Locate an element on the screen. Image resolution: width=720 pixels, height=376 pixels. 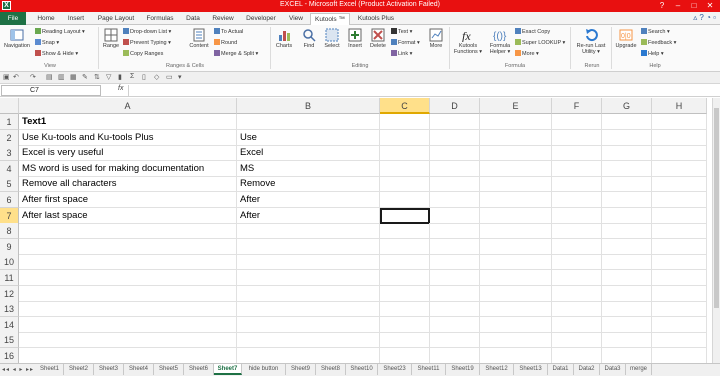
cell: MS word is used for making documentation is located at coordinates (128, 168).